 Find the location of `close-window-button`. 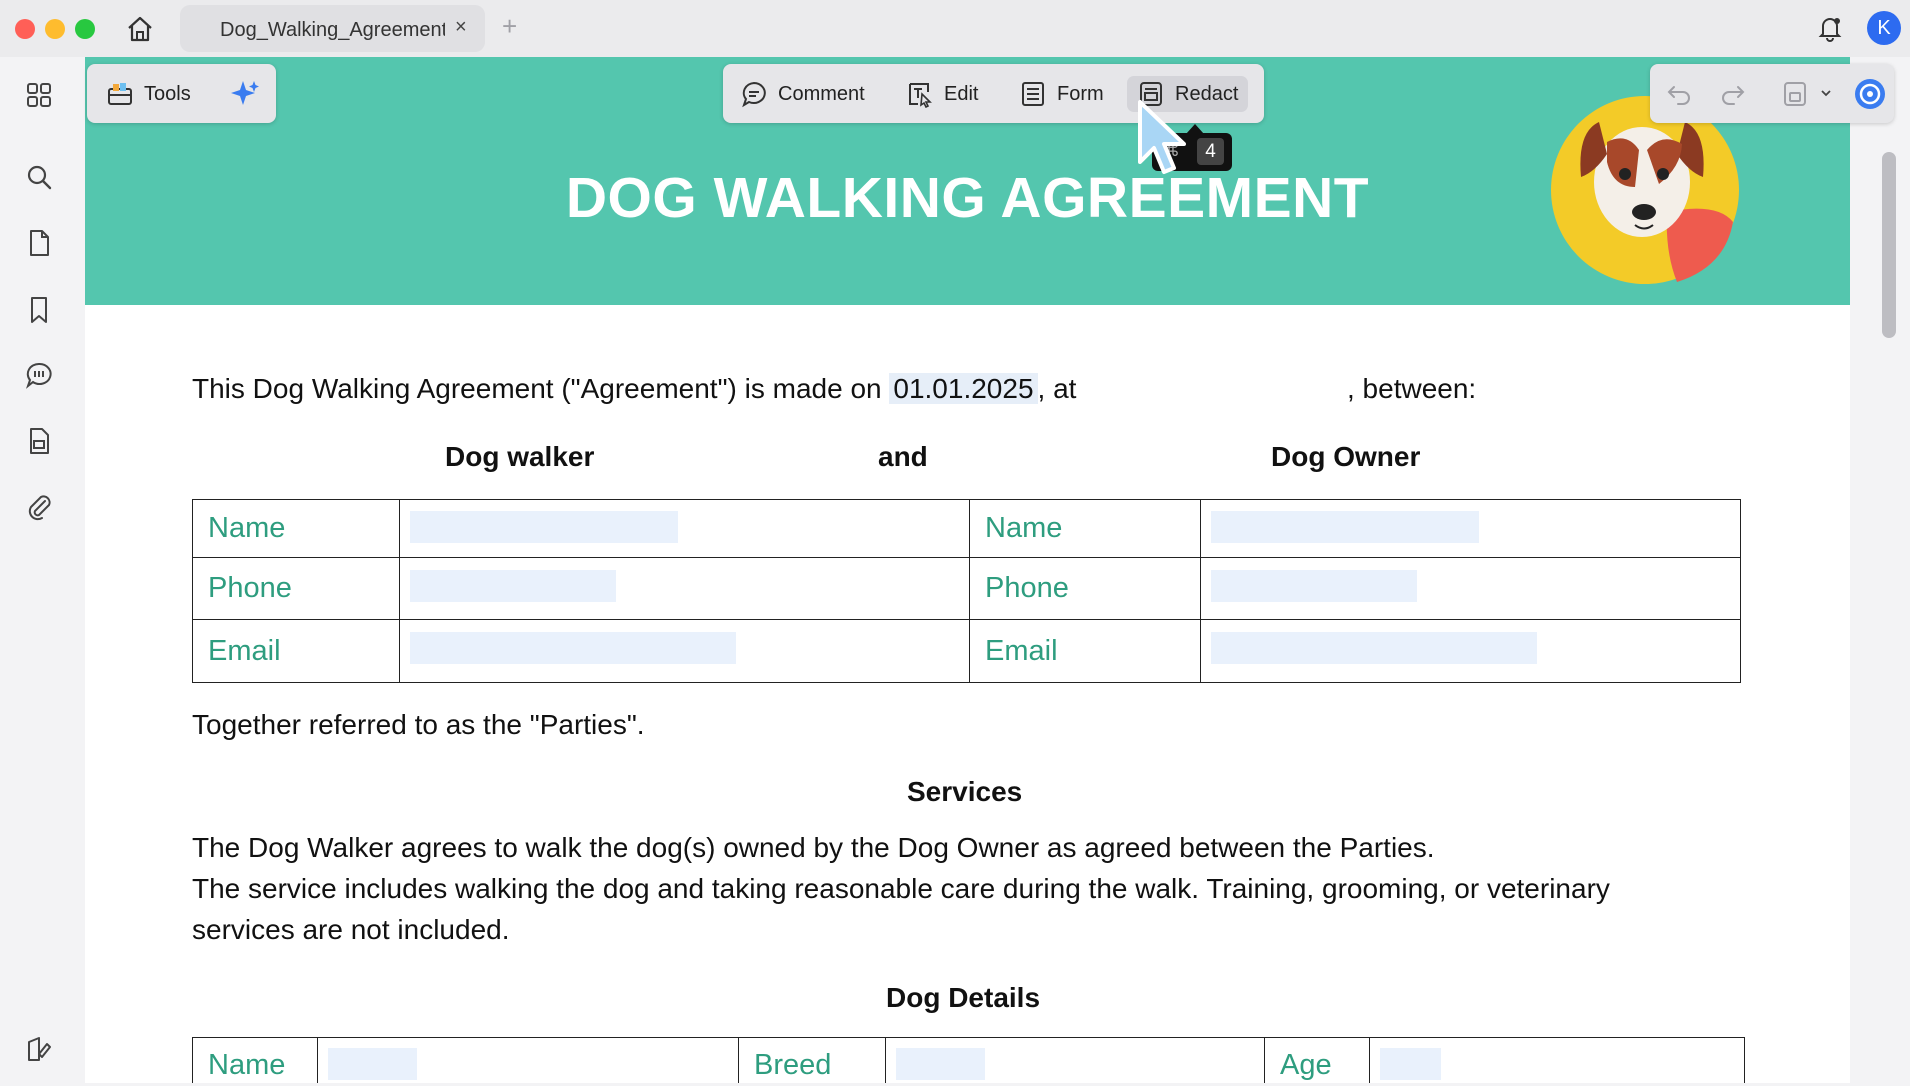

close-window-button is located at coordinates (25, 29).